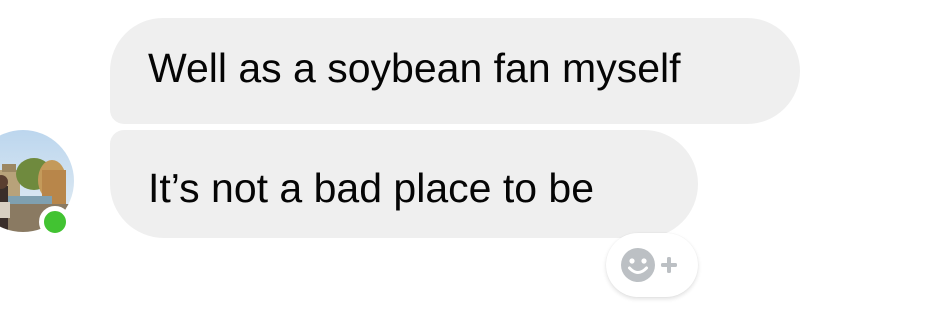 Image resolution: width=939 pixels, height=312 pixels. Describe the element at coordinates (371, 188) in the screenshot. I see `message-text: It’s not a bad place to be` at that location.